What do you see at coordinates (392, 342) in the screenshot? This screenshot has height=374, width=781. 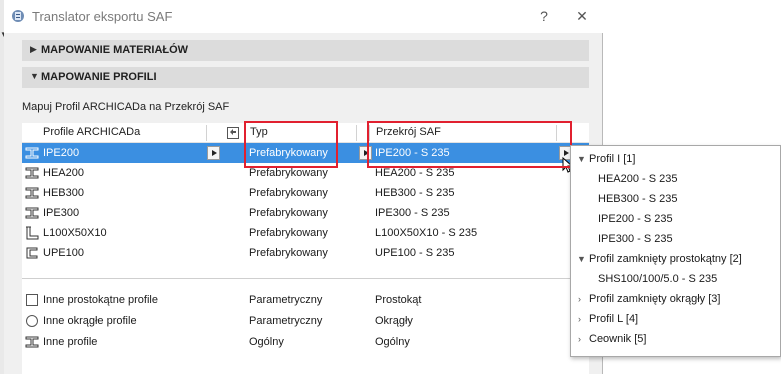 I see `saf-section: Ogólny` at bounding box center [392, 342].